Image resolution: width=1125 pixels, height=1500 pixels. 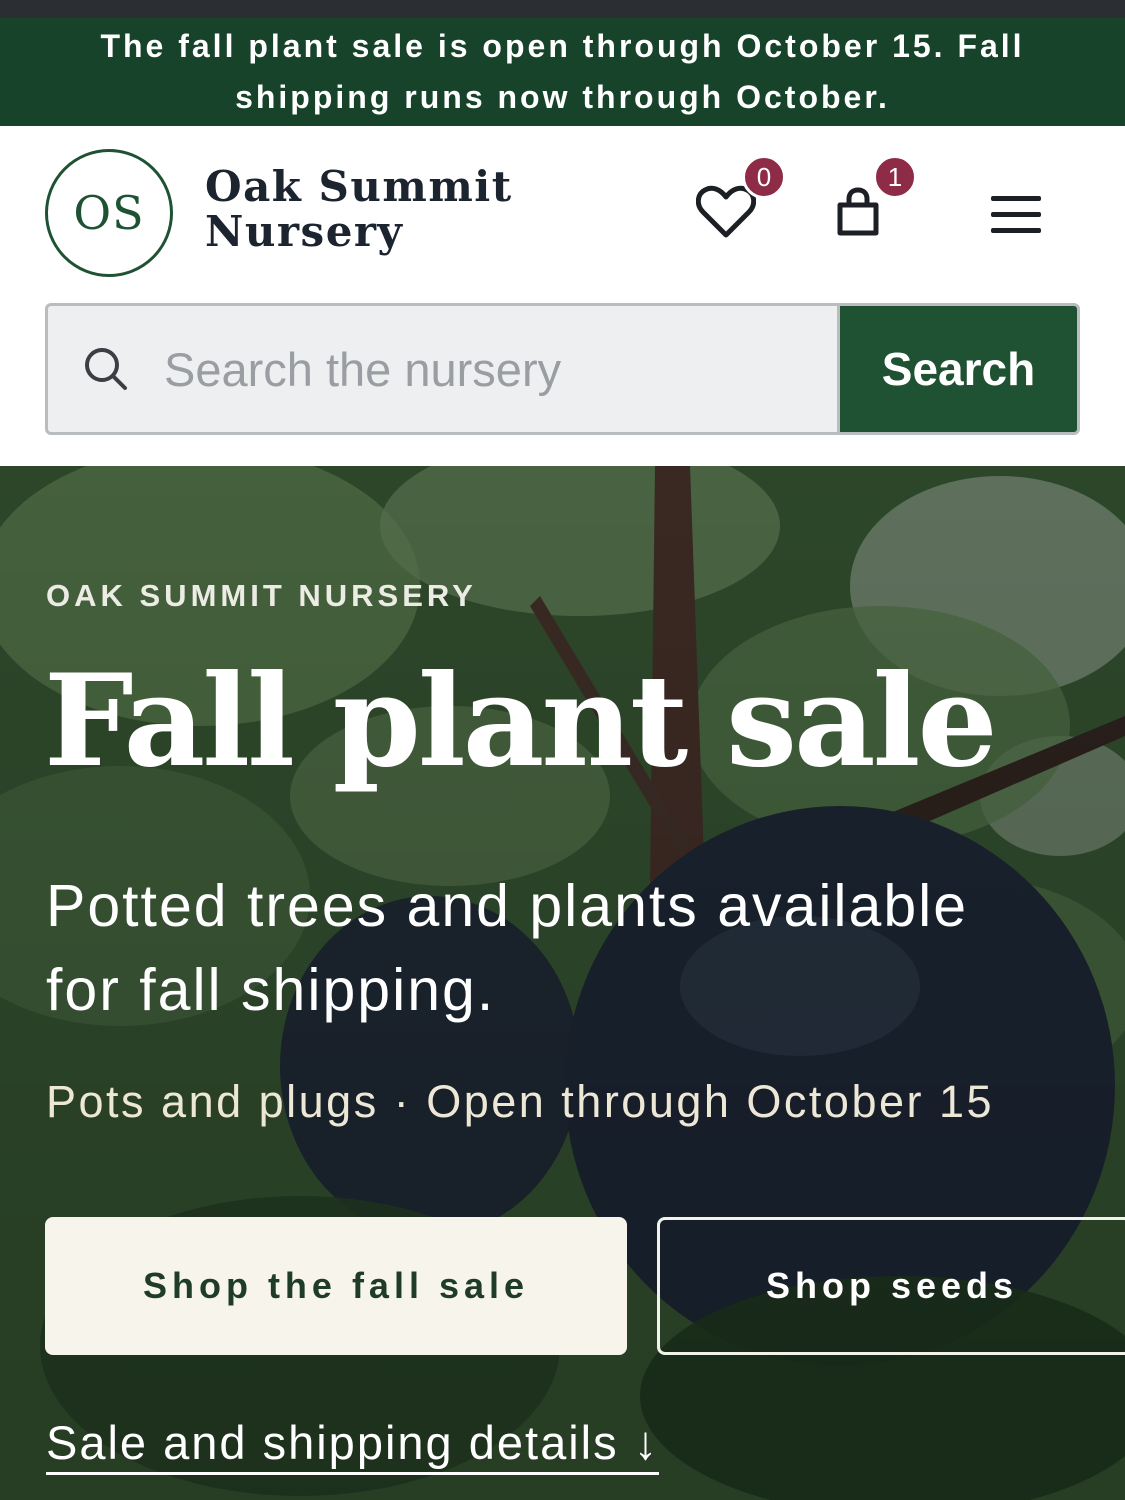 I want to click on hero-title: Fall plant sale, so click(x=521, y=721).